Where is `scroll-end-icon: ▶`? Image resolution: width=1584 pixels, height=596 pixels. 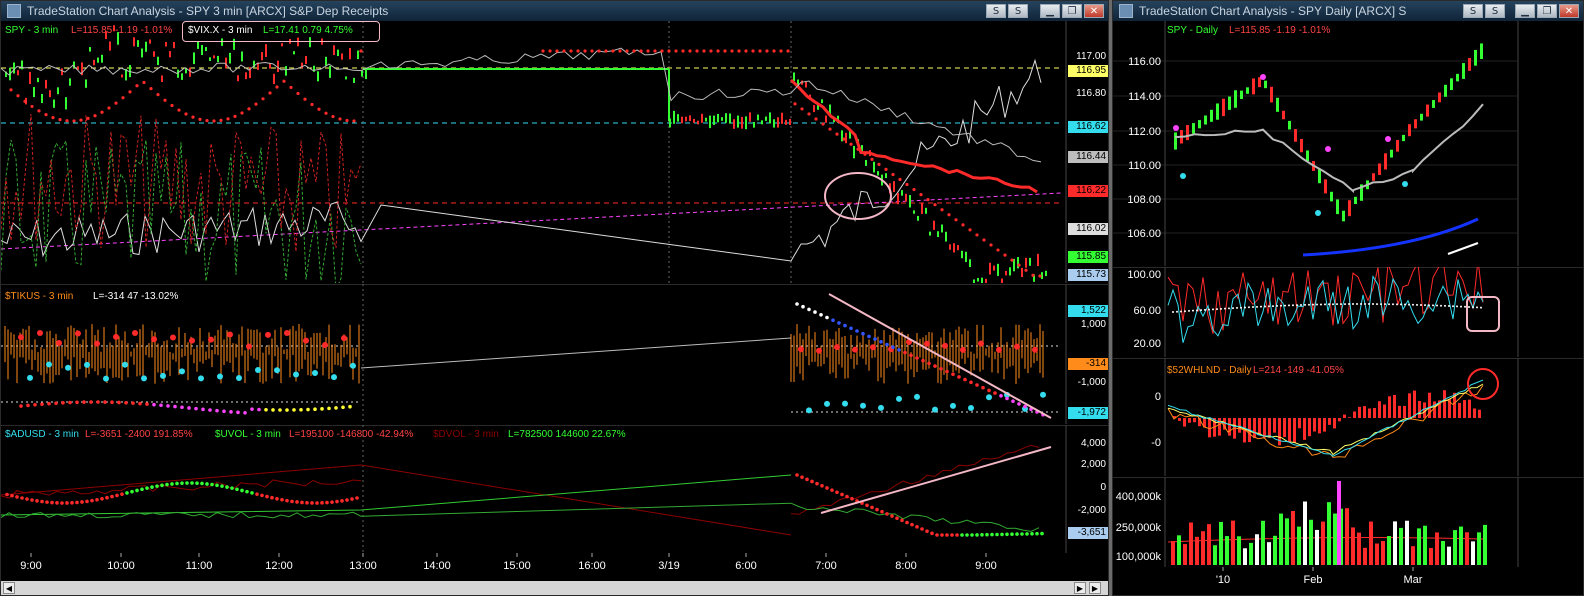 scroll-end-icon: ▶ is located at coordinates (1095, 588).